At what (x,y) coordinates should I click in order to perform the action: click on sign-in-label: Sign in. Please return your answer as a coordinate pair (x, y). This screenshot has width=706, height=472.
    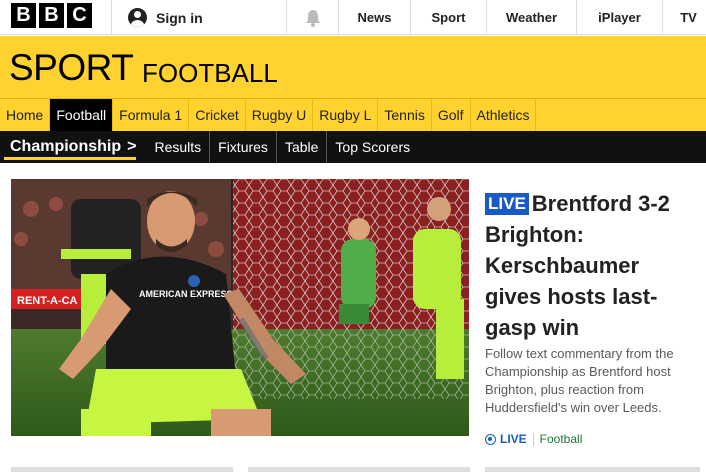
    Looking at the image, I should click on (179, 17).